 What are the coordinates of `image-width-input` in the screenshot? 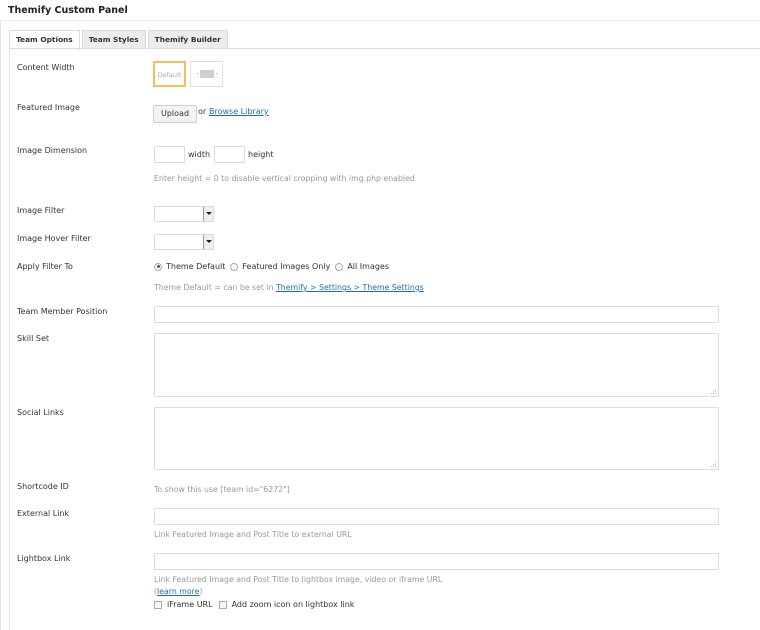 It's located at (169, 154).